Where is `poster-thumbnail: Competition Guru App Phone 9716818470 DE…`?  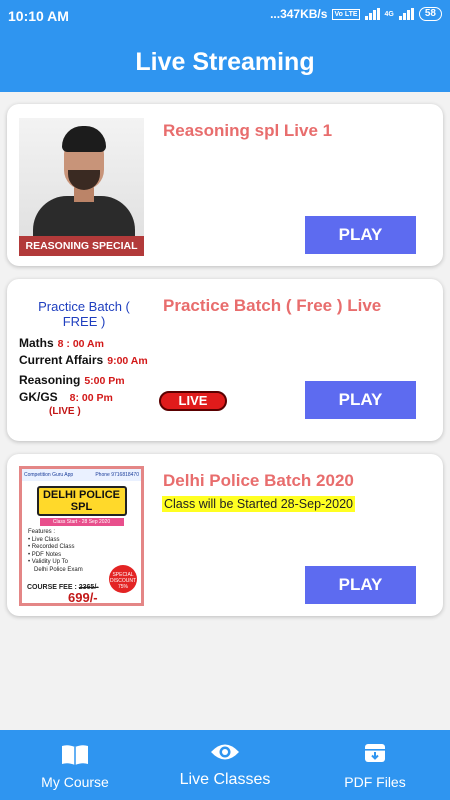
poster-thumbnail: Competition Guru App Phone 9716818470 DE… is located at coordinates (81, 536).